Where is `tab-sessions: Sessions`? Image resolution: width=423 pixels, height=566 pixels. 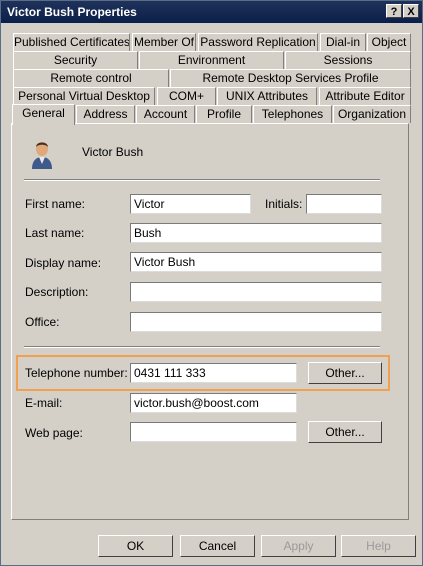 tab-sessions: Sessions is located at coordinates (348, 60).